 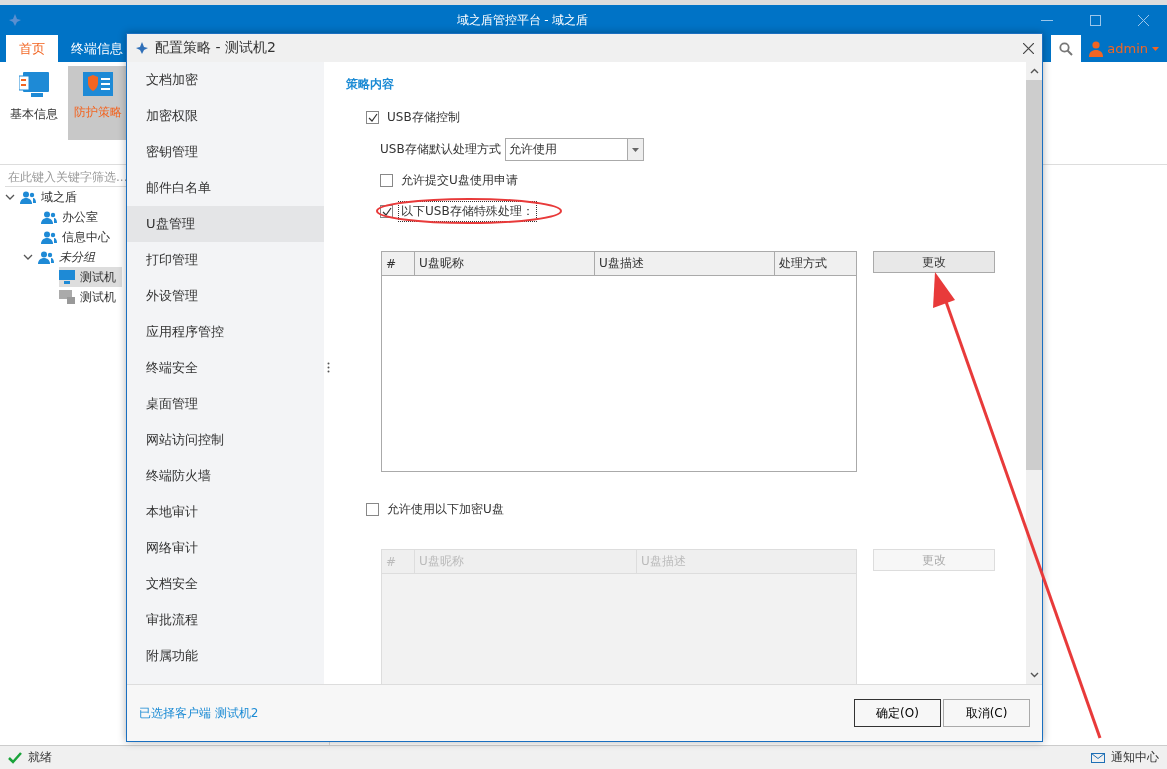 I want to click on search-field, so click(x=1066, y=48).